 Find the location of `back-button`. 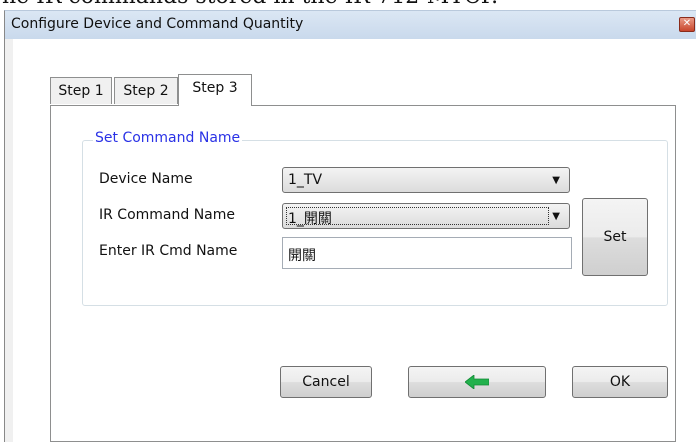

back-button is located at coordinates (477, 382).